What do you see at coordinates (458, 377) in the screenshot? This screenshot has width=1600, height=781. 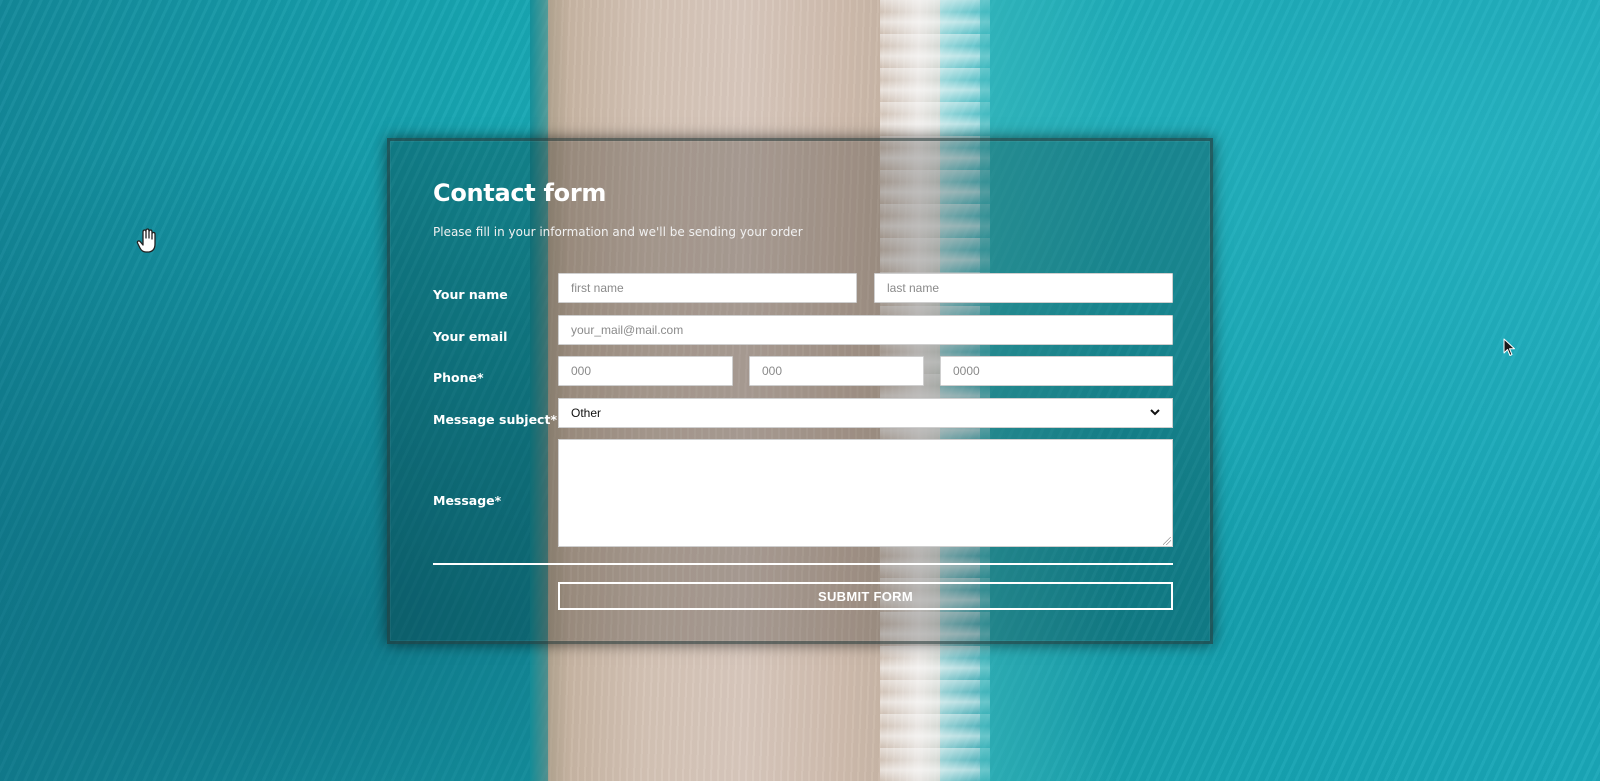 I see `phone-label: Phone*` at bounding box center [458, 377].